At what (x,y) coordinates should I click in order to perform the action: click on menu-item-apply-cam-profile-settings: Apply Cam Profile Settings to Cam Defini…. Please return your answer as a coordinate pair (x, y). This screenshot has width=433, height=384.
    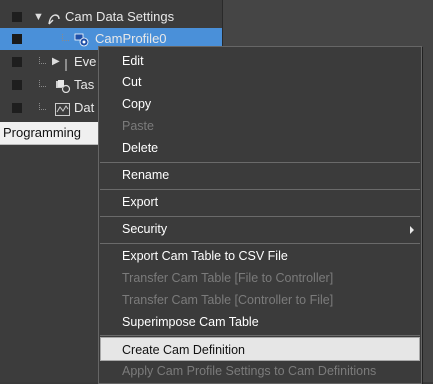
    Looking at the image, I should click on (260, 371).